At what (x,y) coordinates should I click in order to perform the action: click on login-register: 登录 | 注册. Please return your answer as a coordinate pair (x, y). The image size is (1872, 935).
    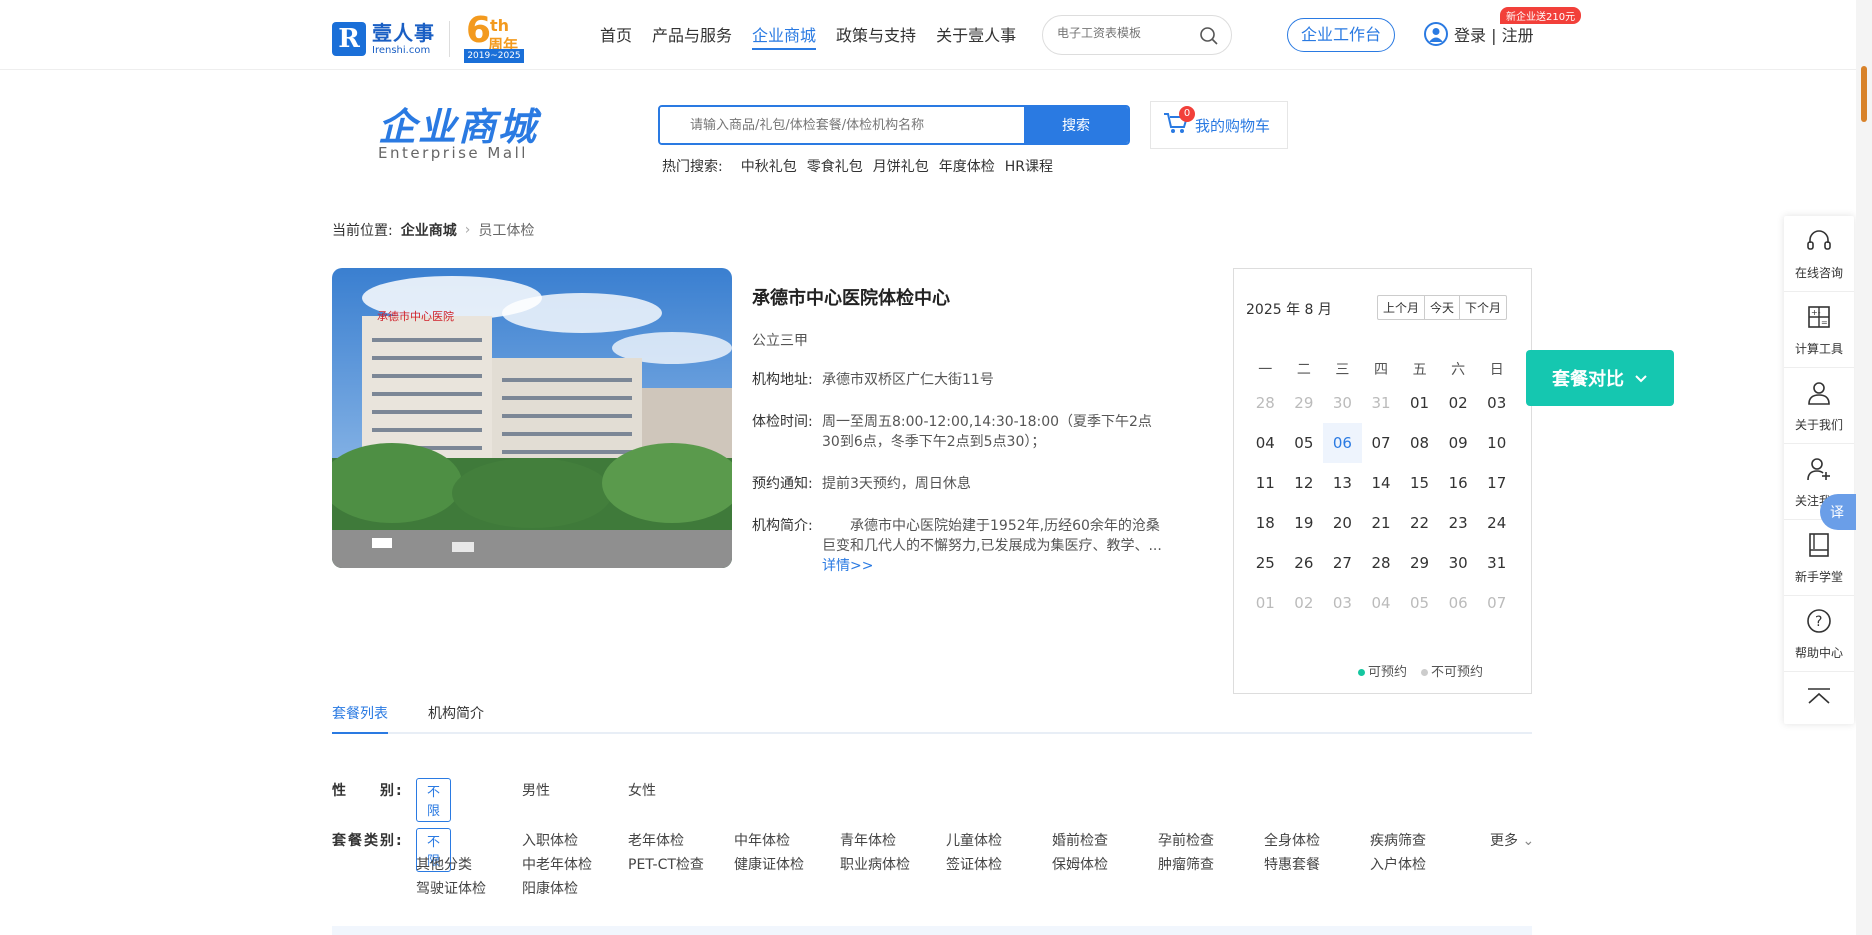
    Looking at the image, I should click on (1479, 34).